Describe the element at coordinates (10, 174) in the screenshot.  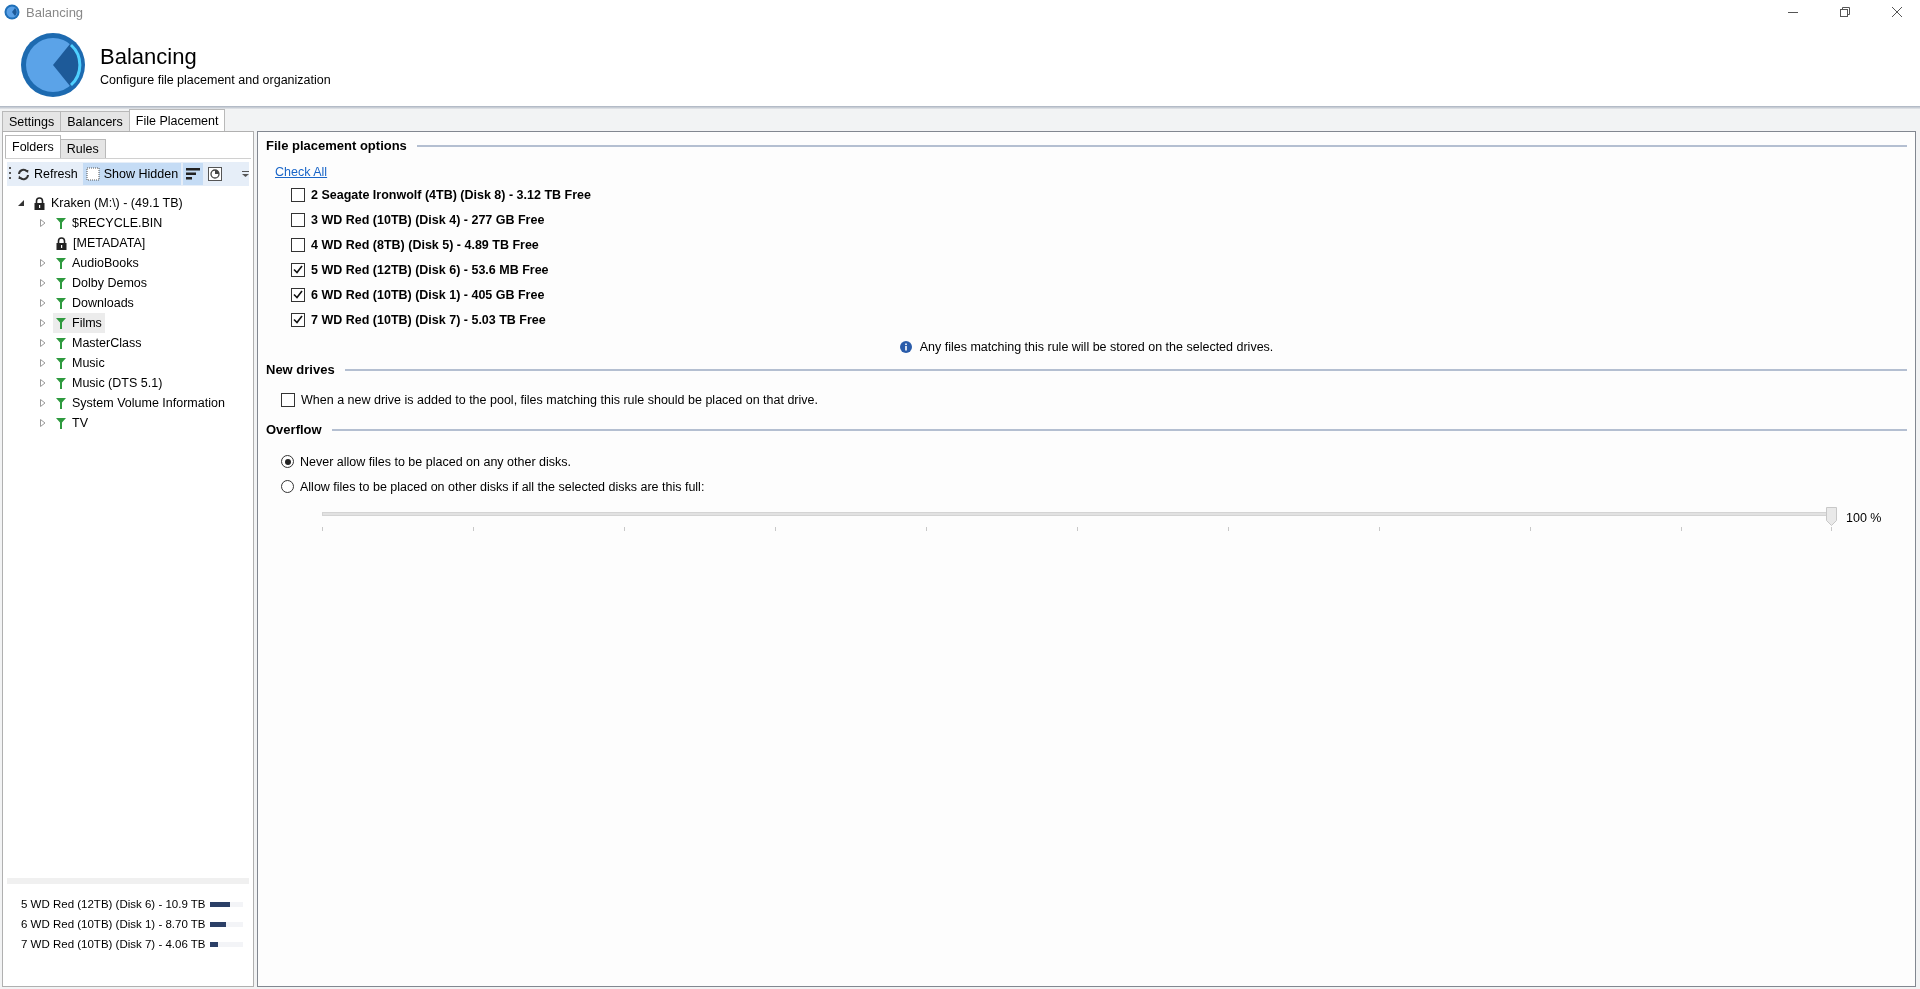
I see `grip-icon` at that location.